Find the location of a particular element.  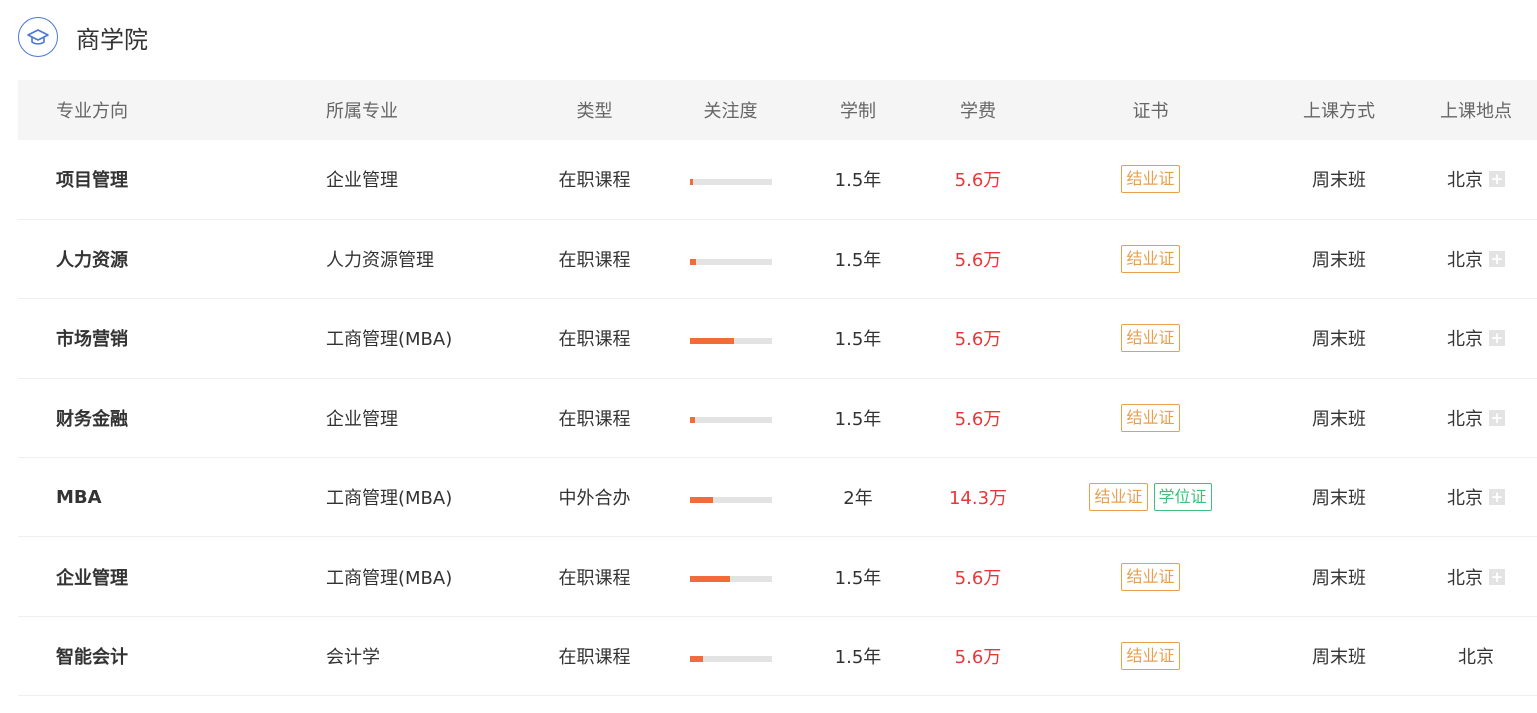

col-header-attention: 关注度 is located at coordinates (730, 111).